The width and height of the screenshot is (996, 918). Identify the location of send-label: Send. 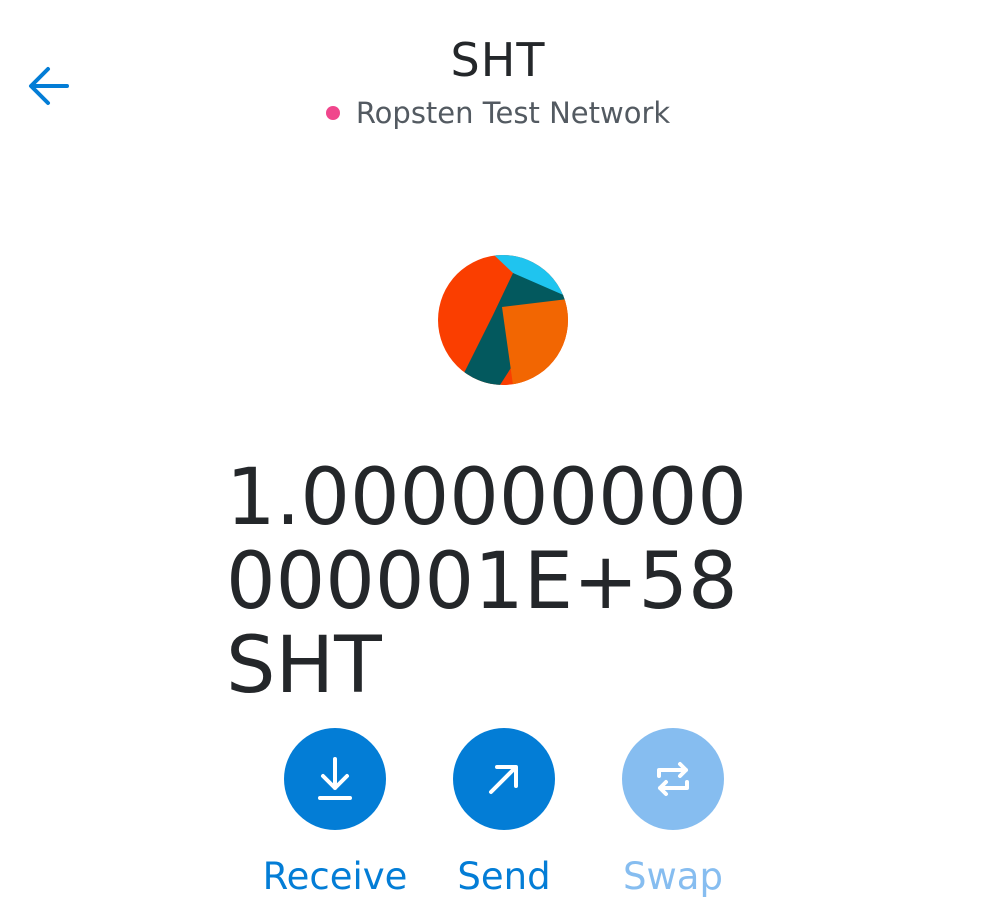
(504, 876).